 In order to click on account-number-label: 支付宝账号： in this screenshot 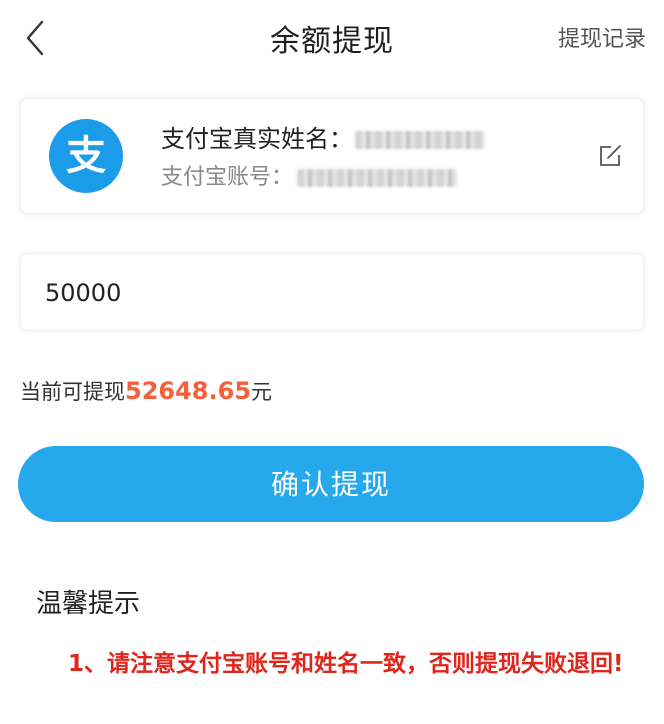, I will do `click(227, 177)`.